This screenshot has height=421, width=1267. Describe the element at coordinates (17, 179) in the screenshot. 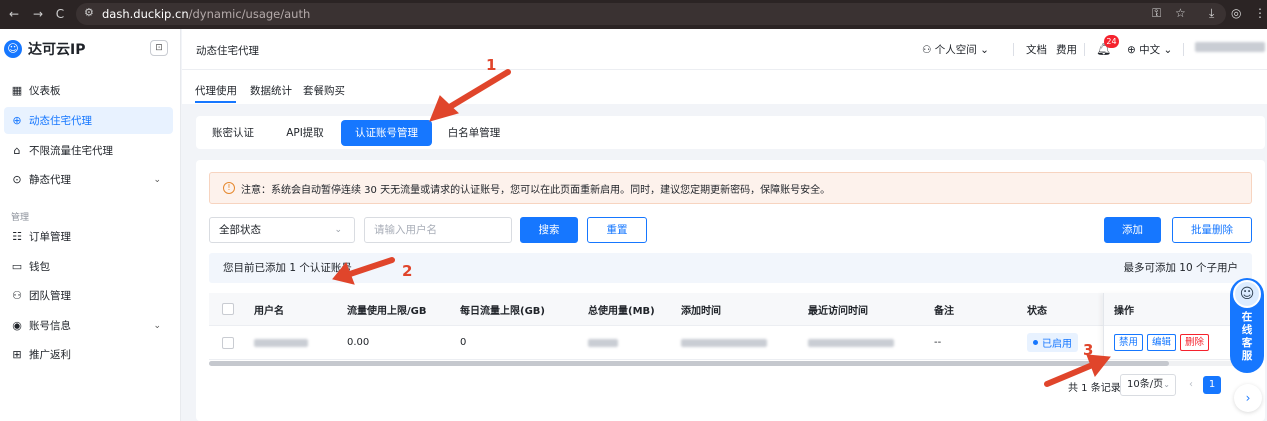

I see `target-icon: ⊙` at that location.